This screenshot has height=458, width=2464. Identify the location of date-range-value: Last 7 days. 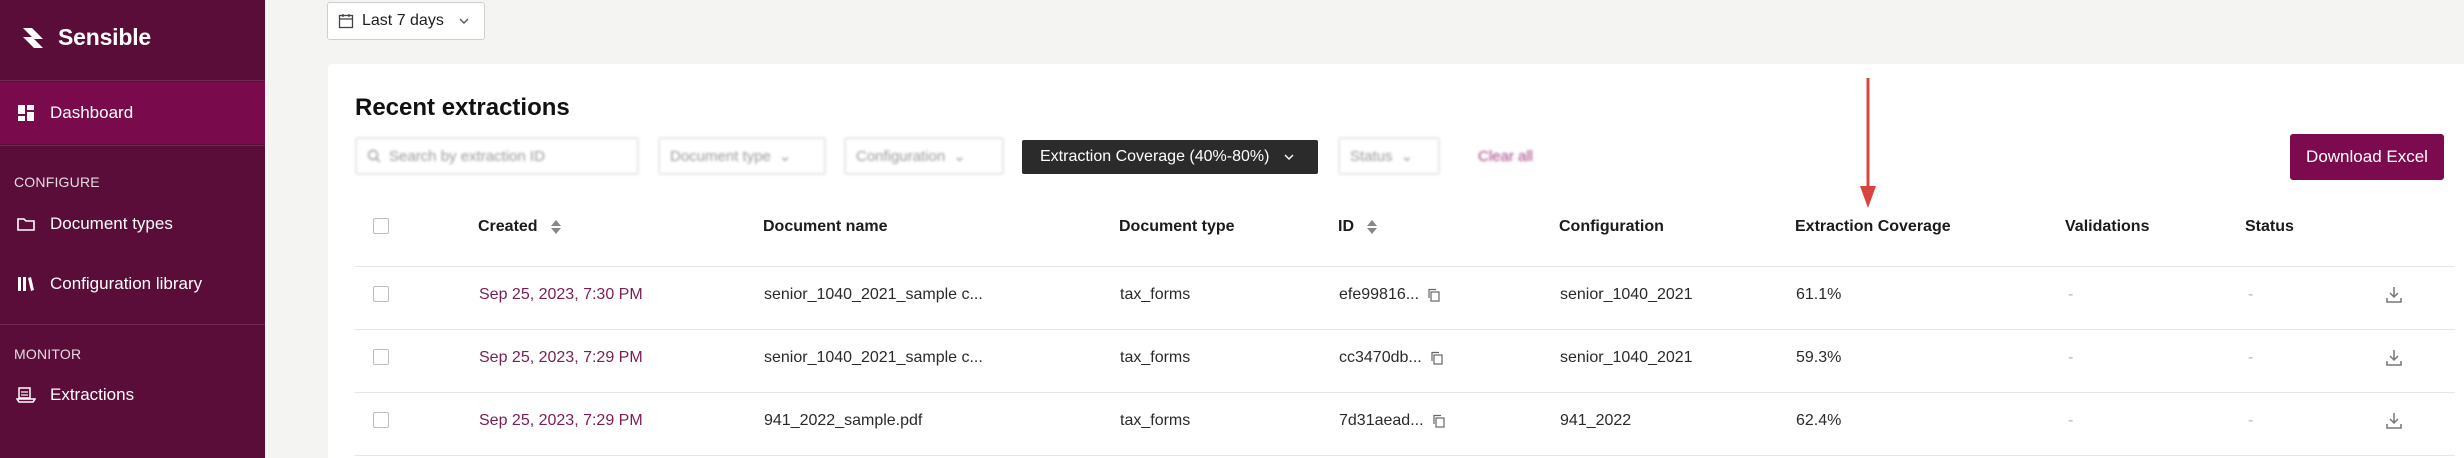
(403, 20).